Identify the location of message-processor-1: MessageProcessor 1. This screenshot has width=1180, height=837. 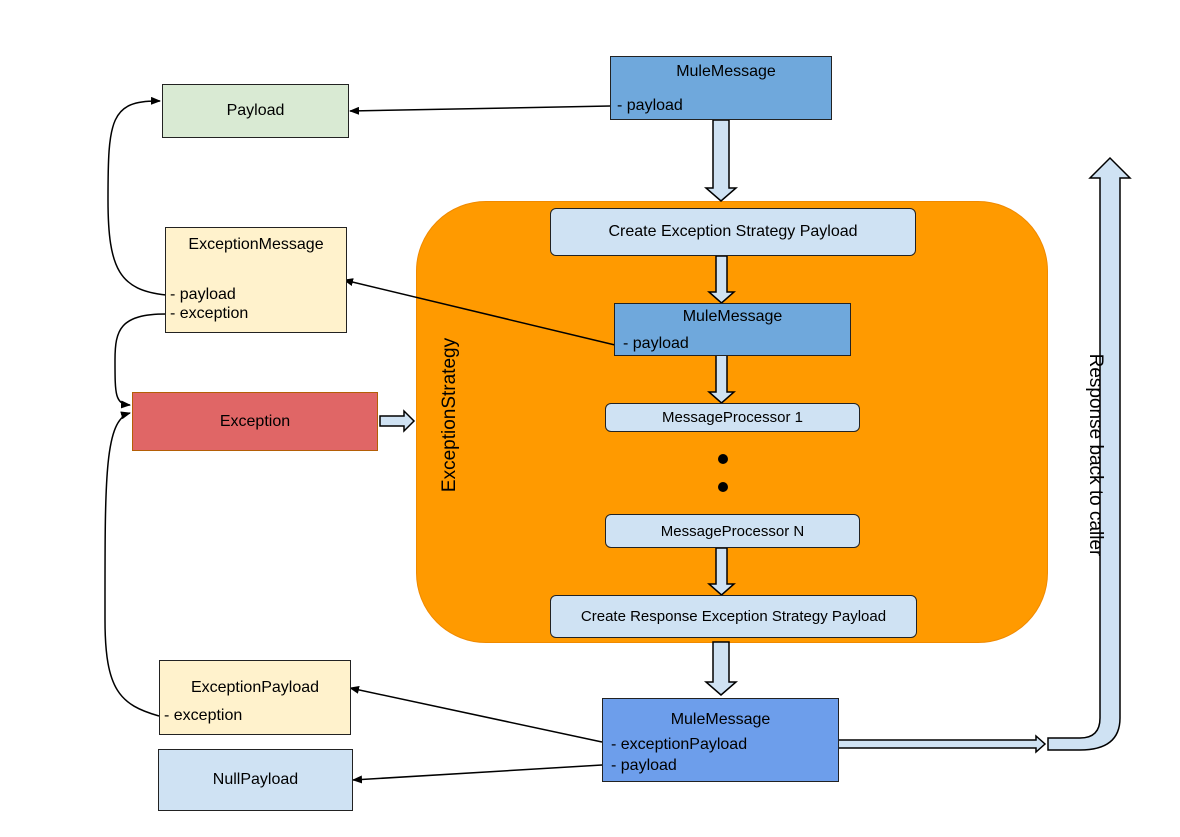
(732, 417).